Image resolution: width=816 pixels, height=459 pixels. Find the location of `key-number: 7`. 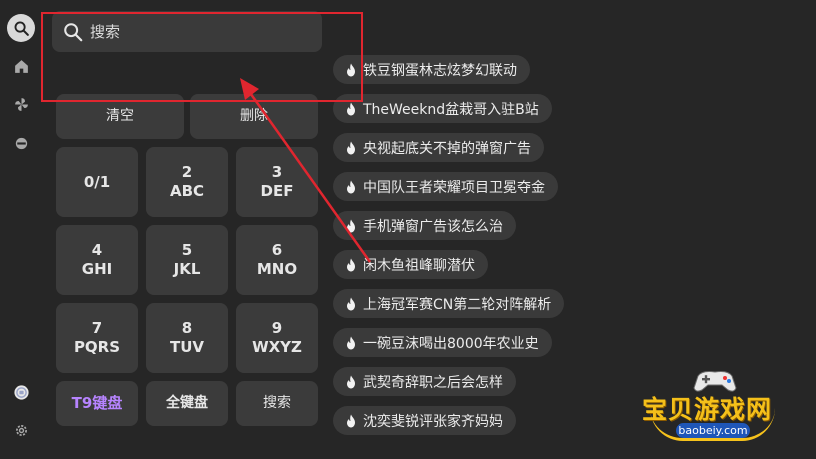

key-number: 7 is located at coordinates (97, 328).